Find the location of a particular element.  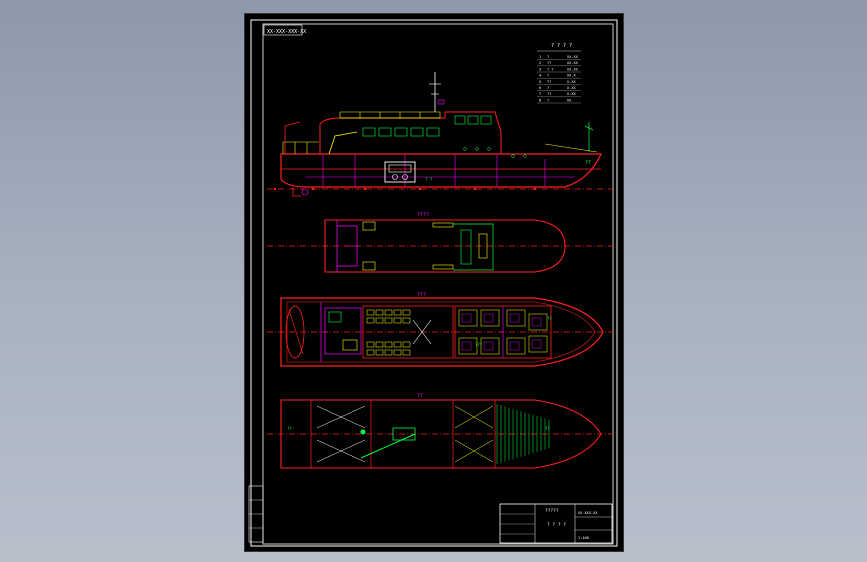

param-cell: 5 is located at coordinates (540, 82).